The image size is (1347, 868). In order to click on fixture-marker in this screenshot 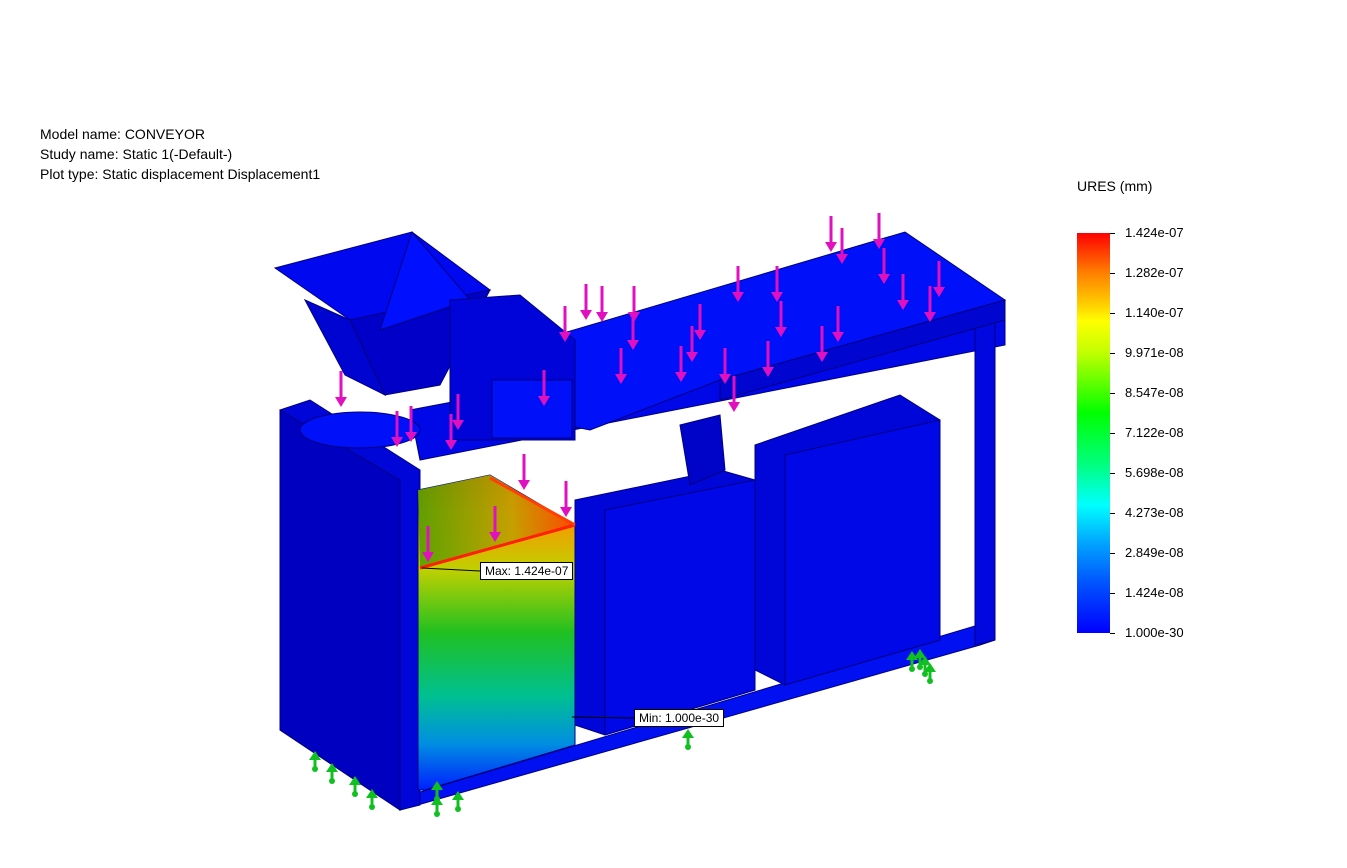, I will do `click(688, 739)`.